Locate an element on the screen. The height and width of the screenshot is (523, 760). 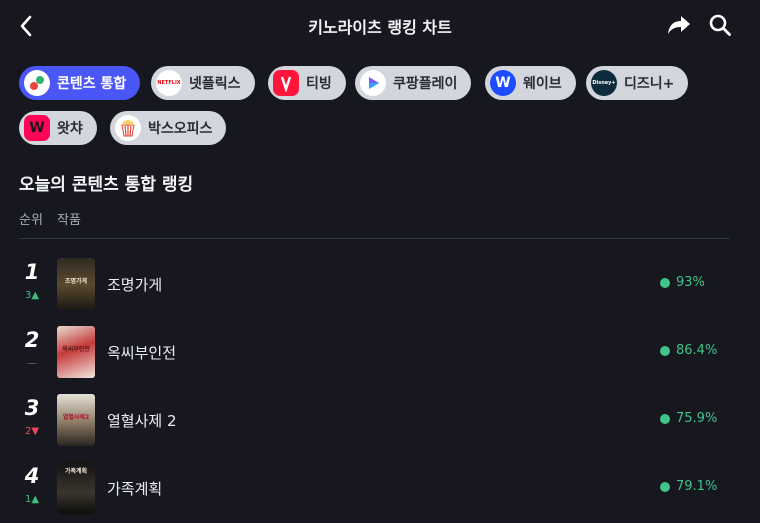
poster-title: 옥씨부인전 is located at coordinates (76, 349).